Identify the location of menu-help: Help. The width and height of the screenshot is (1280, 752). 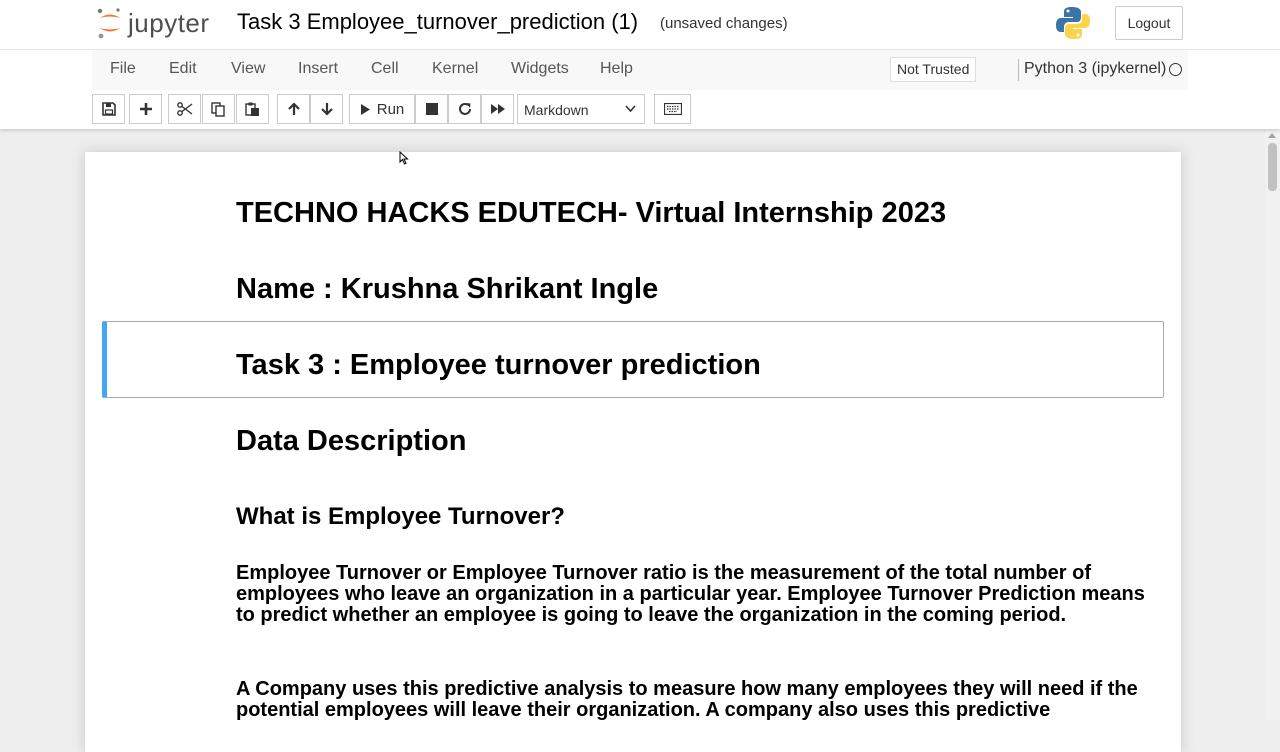
(616, 69).